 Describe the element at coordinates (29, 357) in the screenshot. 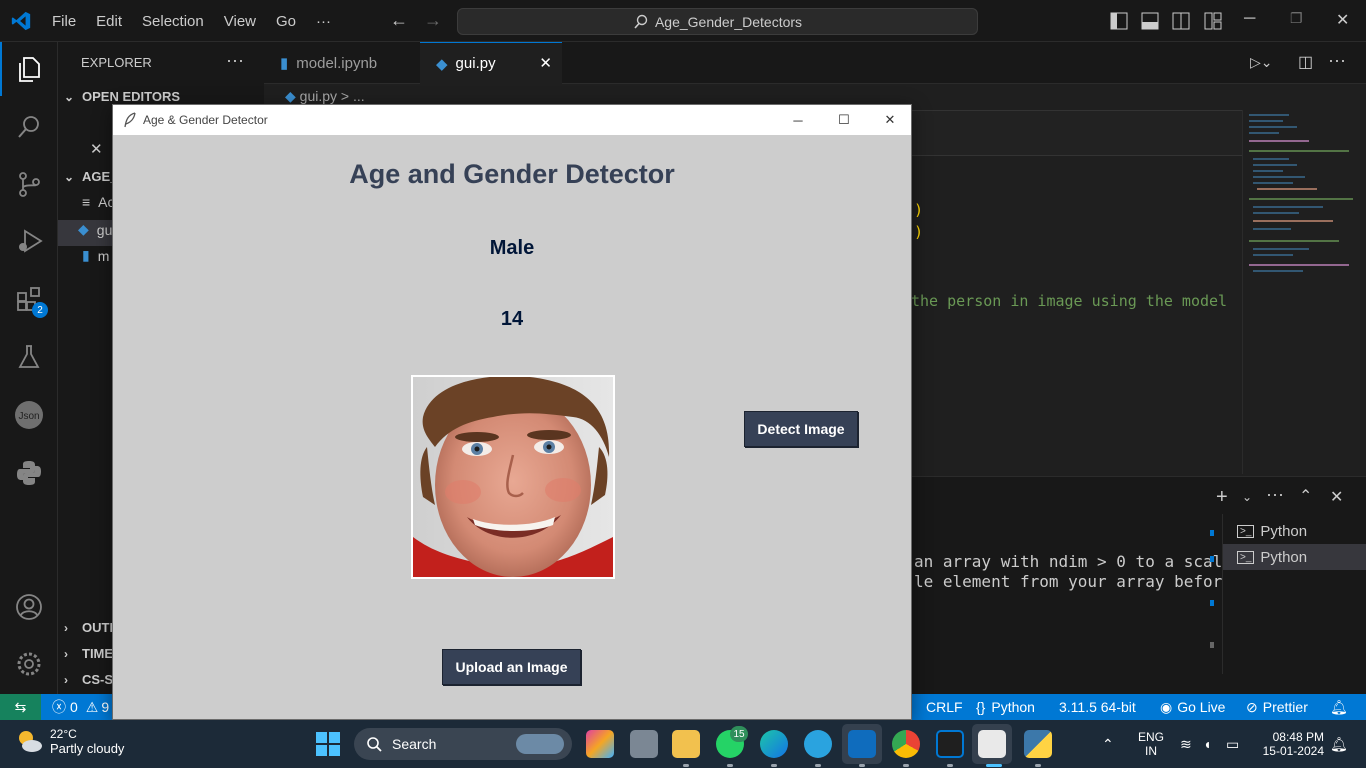

I see `testing-icon` at that location.